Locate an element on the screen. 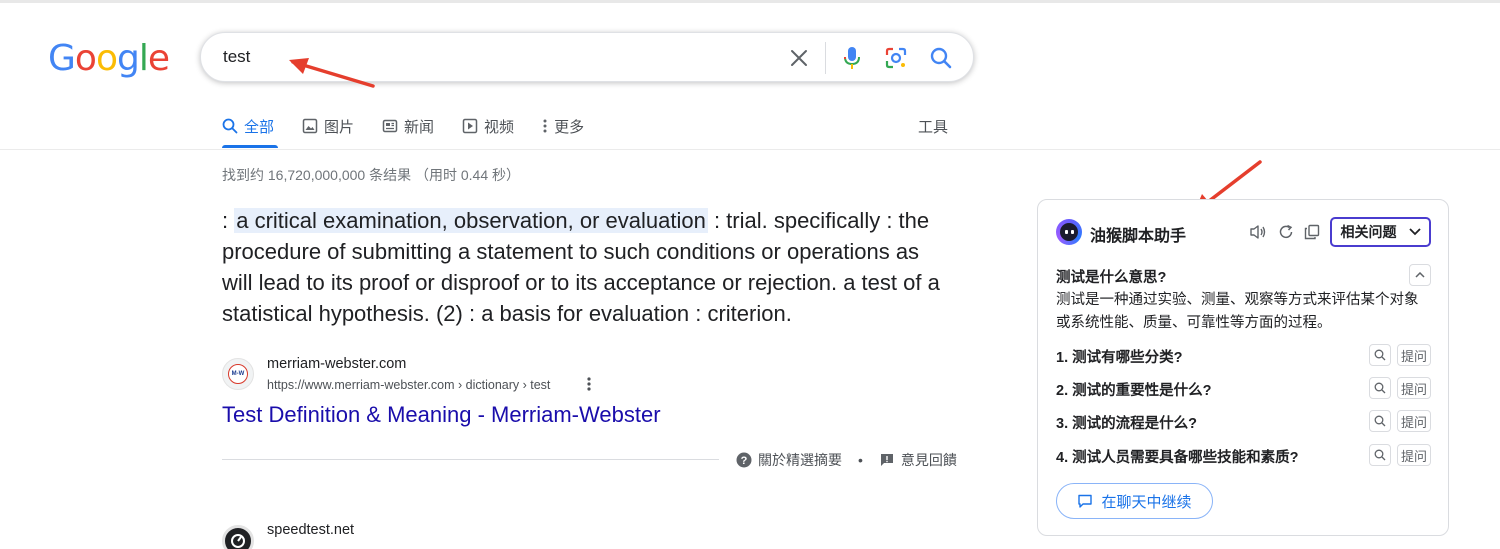 The height and width of the screenshot is (549, 1500). tab-news: 新闻 is located at coordinates (408, 126).